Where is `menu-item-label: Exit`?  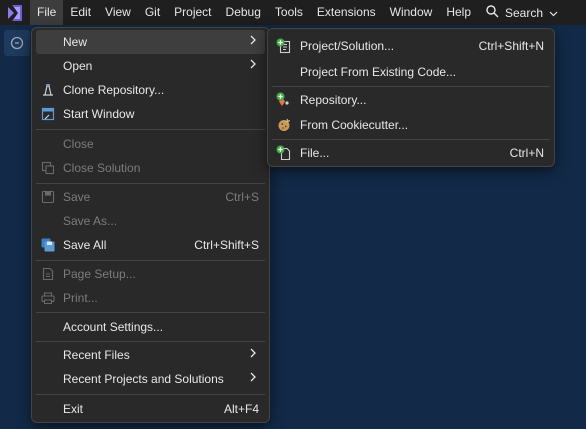 menu-item-label: Exit is located at coordinates (73, 409).